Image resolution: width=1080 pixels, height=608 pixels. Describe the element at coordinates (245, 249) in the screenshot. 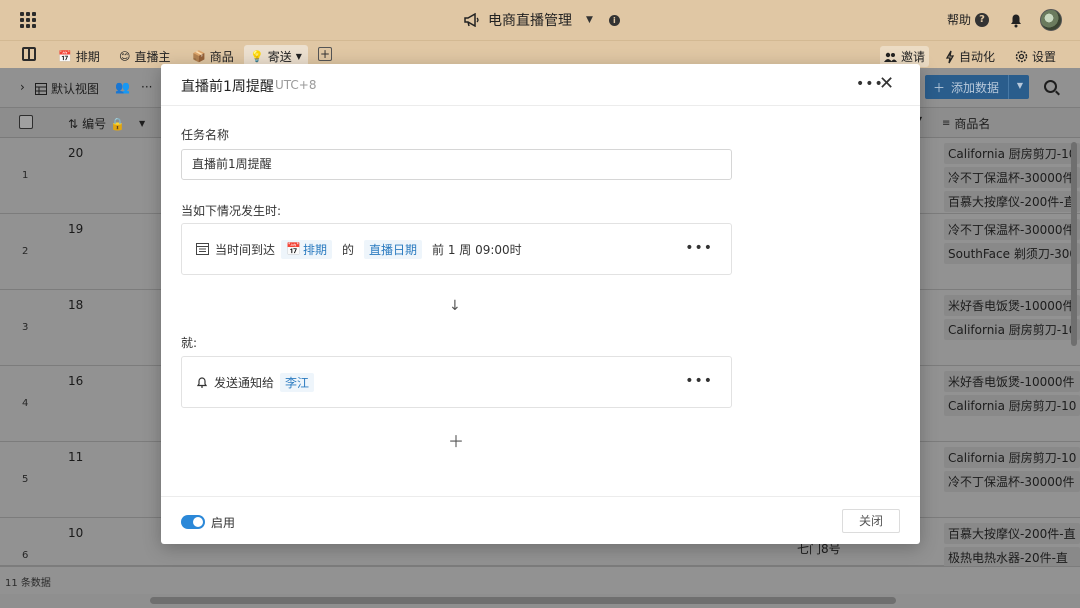

I see `trigger-prefix: 当时间到达` at that location.